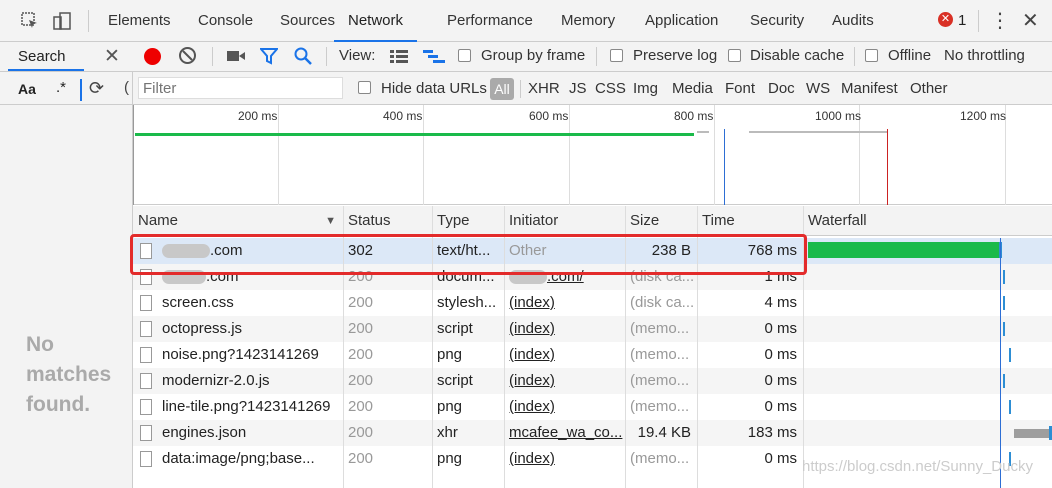 The height and width of the screenshot is (488, 1052). What do you see at coordinates (797, 56) in the screenshot?
I see `disable-cache-label: Disable cache` at bounding box center [797, 56].